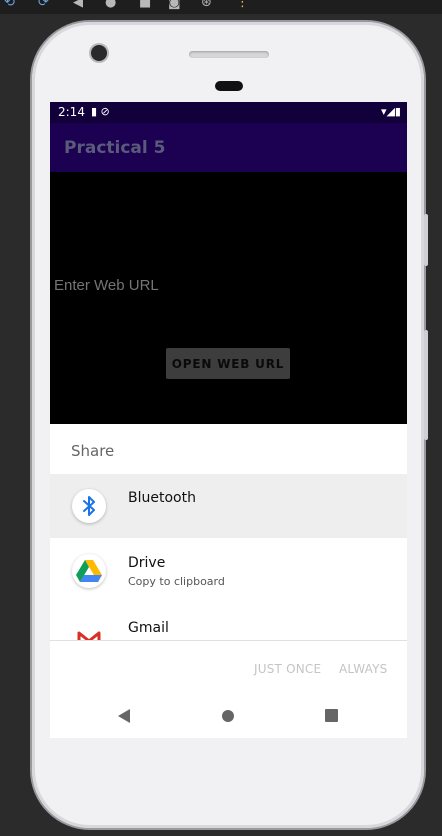 The image size is (442, 836). I want to click on nav-home-icon, so click(228, 716).